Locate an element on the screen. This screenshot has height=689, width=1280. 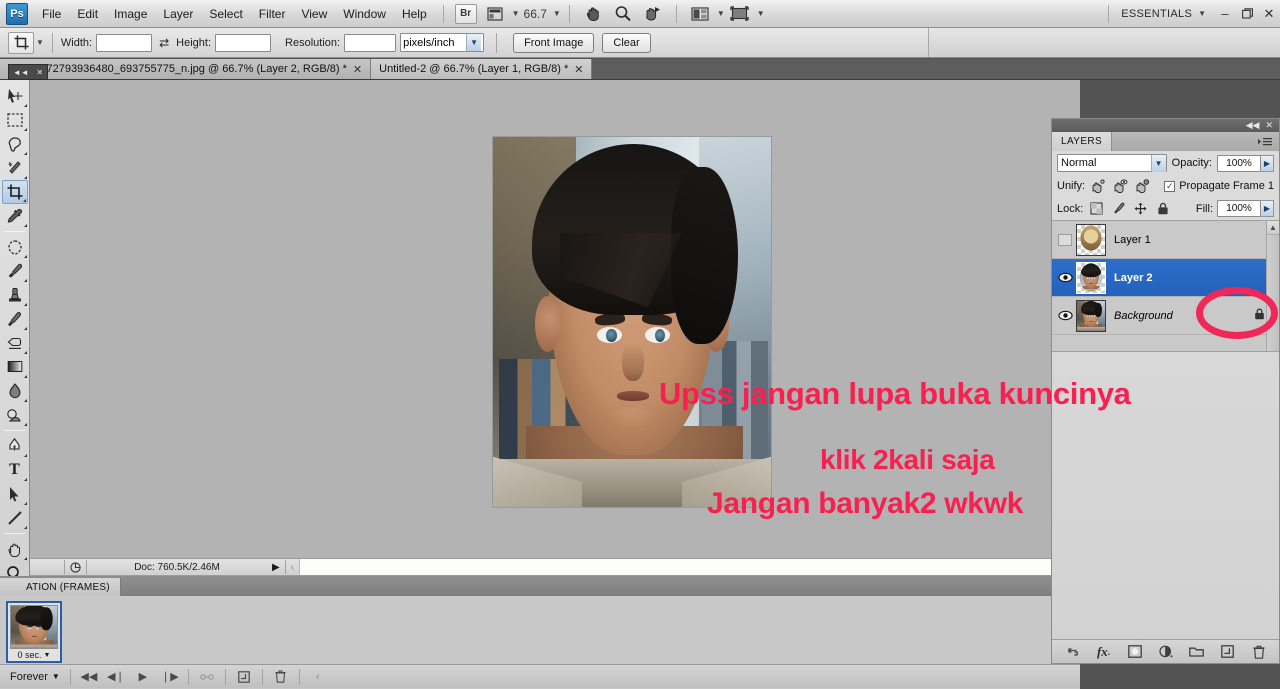
animation-frame-1: 0 sec. ▼ is located at coordinates (34, 632).